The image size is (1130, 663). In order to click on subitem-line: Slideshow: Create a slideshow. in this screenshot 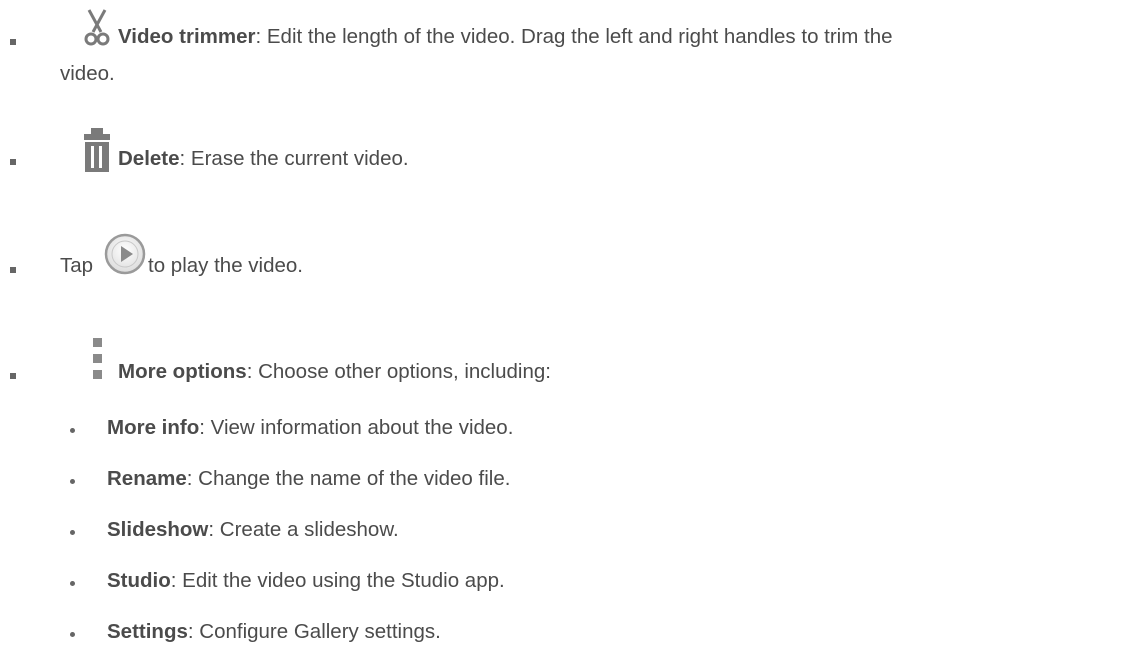, I will do `click(253, 530)`.